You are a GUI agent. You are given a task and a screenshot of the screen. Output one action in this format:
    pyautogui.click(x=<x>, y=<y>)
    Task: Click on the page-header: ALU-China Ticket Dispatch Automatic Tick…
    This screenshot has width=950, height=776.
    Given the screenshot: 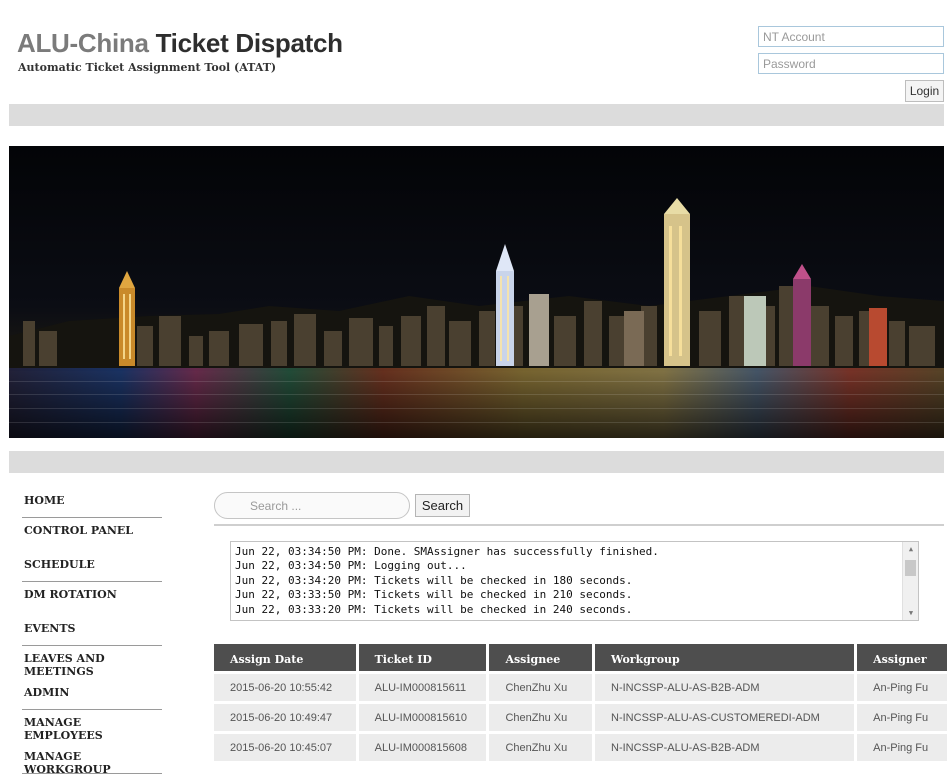 What is the action you would take?
    pyautogui.click(x=475, y=52)
    